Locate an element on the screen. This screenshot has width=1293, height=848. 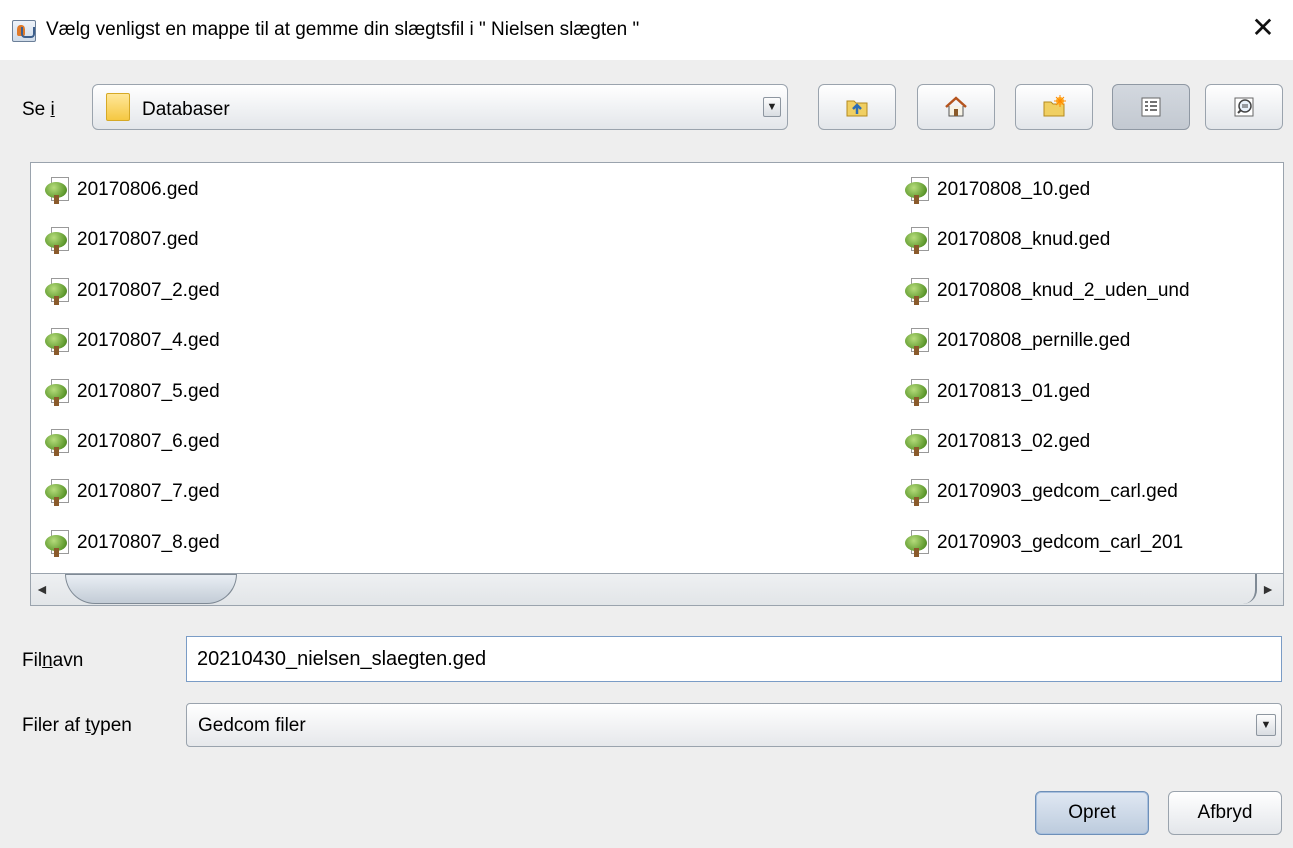
java-cup-icon is located at coordinates (24, 31).